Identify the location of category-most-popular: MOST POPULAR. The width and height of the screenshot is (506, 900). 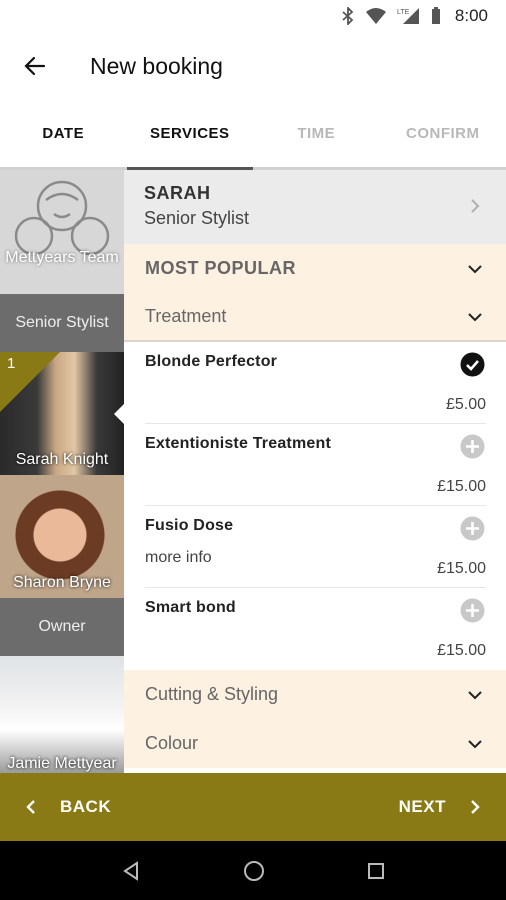
(315, 268).